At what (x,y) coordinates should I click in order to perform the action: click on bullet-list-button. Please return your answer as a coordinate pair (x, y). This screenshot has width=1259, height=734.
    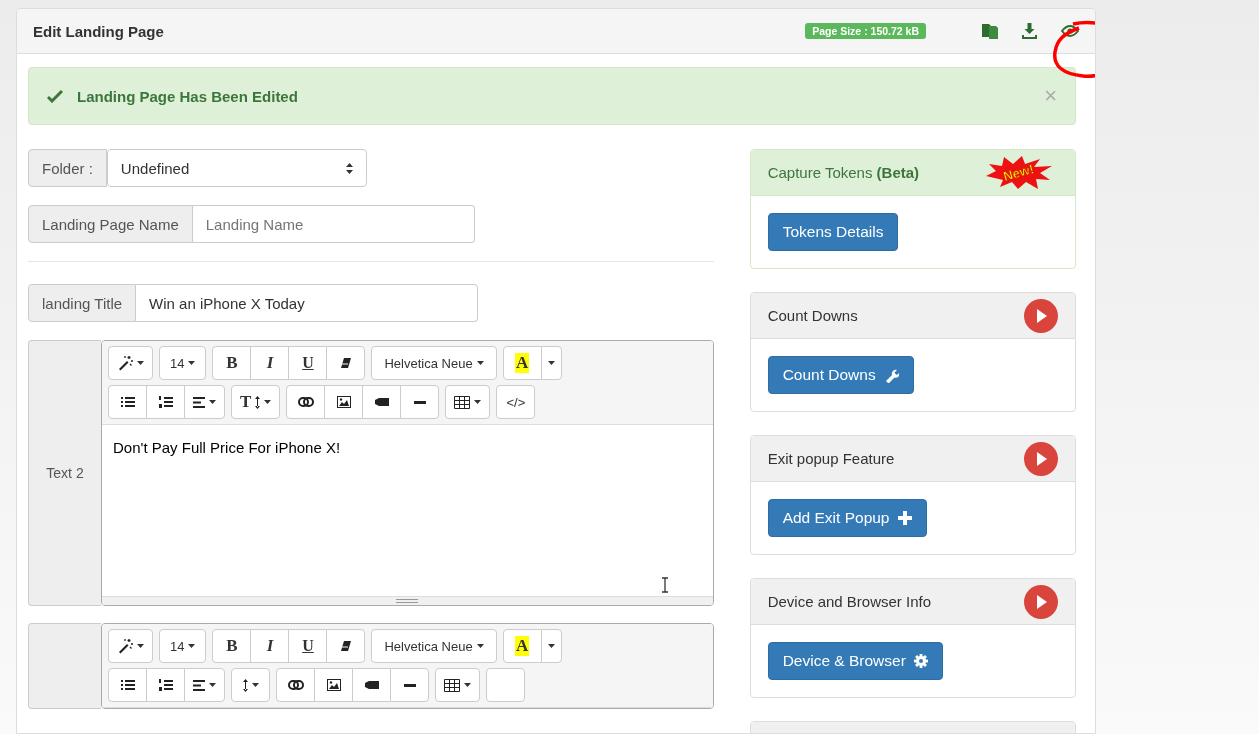
    Looking at the image, I should click on (127, 402).